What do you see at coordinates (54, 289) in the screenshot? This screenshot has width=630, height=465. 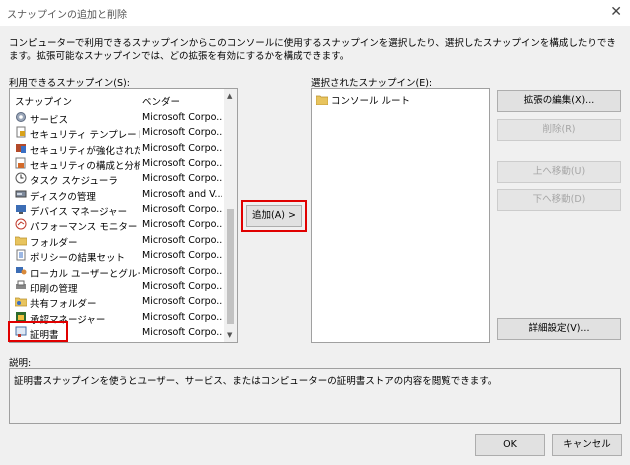 I see `snapin-name: 印刷の管理` at bounding box center [54, 289].